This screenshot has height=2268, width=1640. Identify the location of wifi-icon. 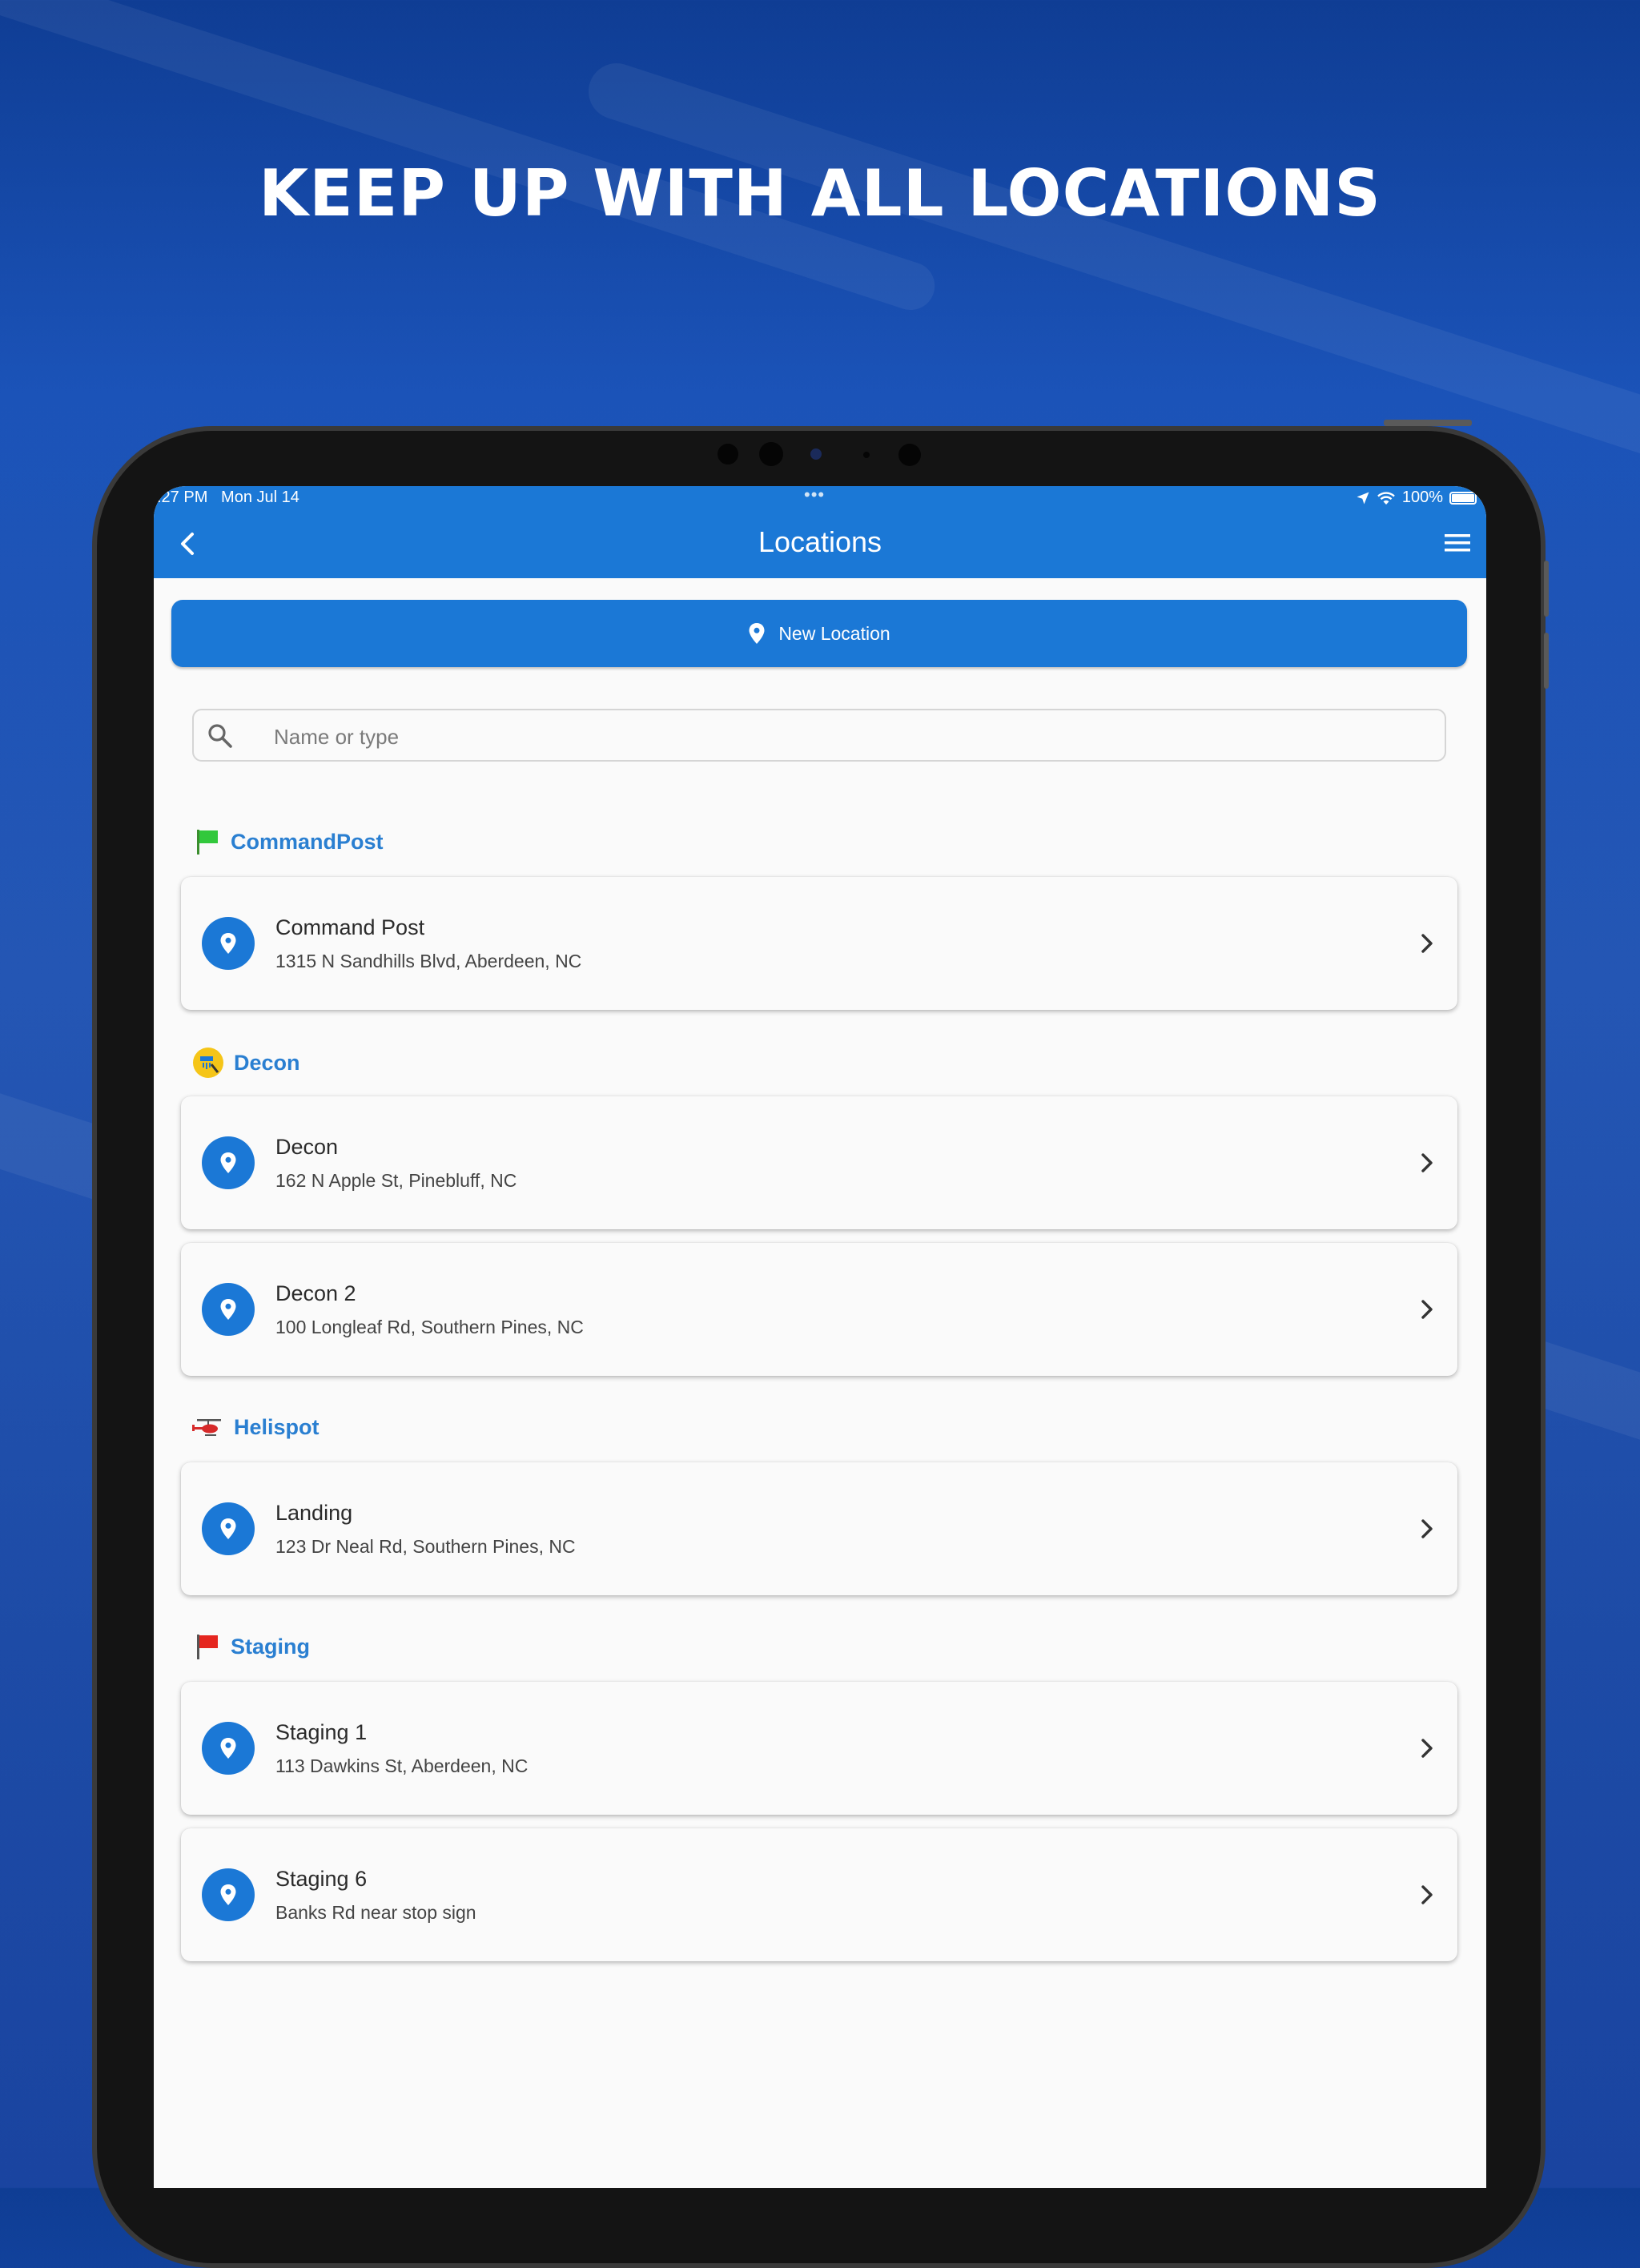
(1386, 498).